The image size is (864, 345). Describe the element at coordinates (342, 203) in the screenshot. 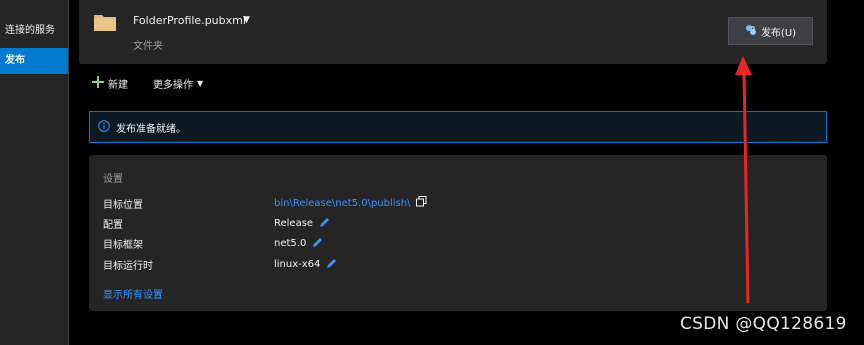

I see `target-location-link: bin\Release\net5.0\publish\` at that location.